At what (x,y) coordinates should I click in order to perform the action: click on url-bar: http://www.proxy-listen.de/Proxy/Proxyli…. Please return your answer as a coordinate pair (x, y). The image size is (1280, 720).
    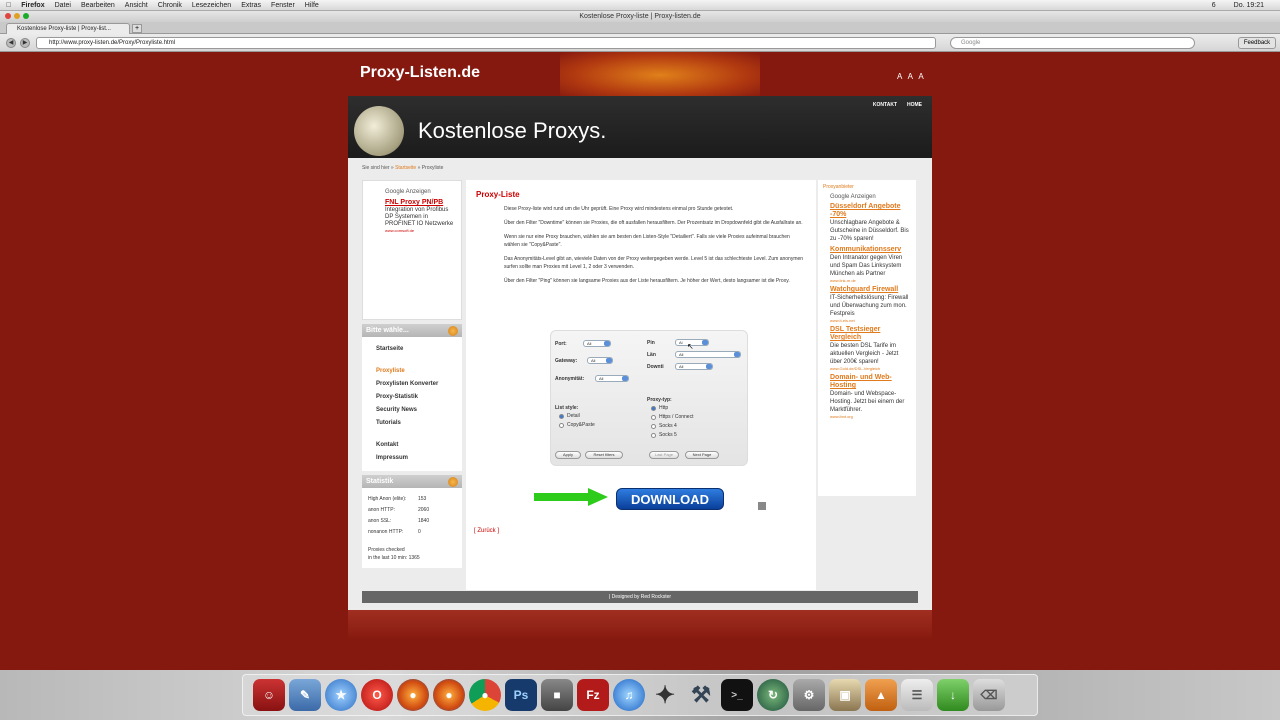
    Looking at the image, I should click on (486, 43).